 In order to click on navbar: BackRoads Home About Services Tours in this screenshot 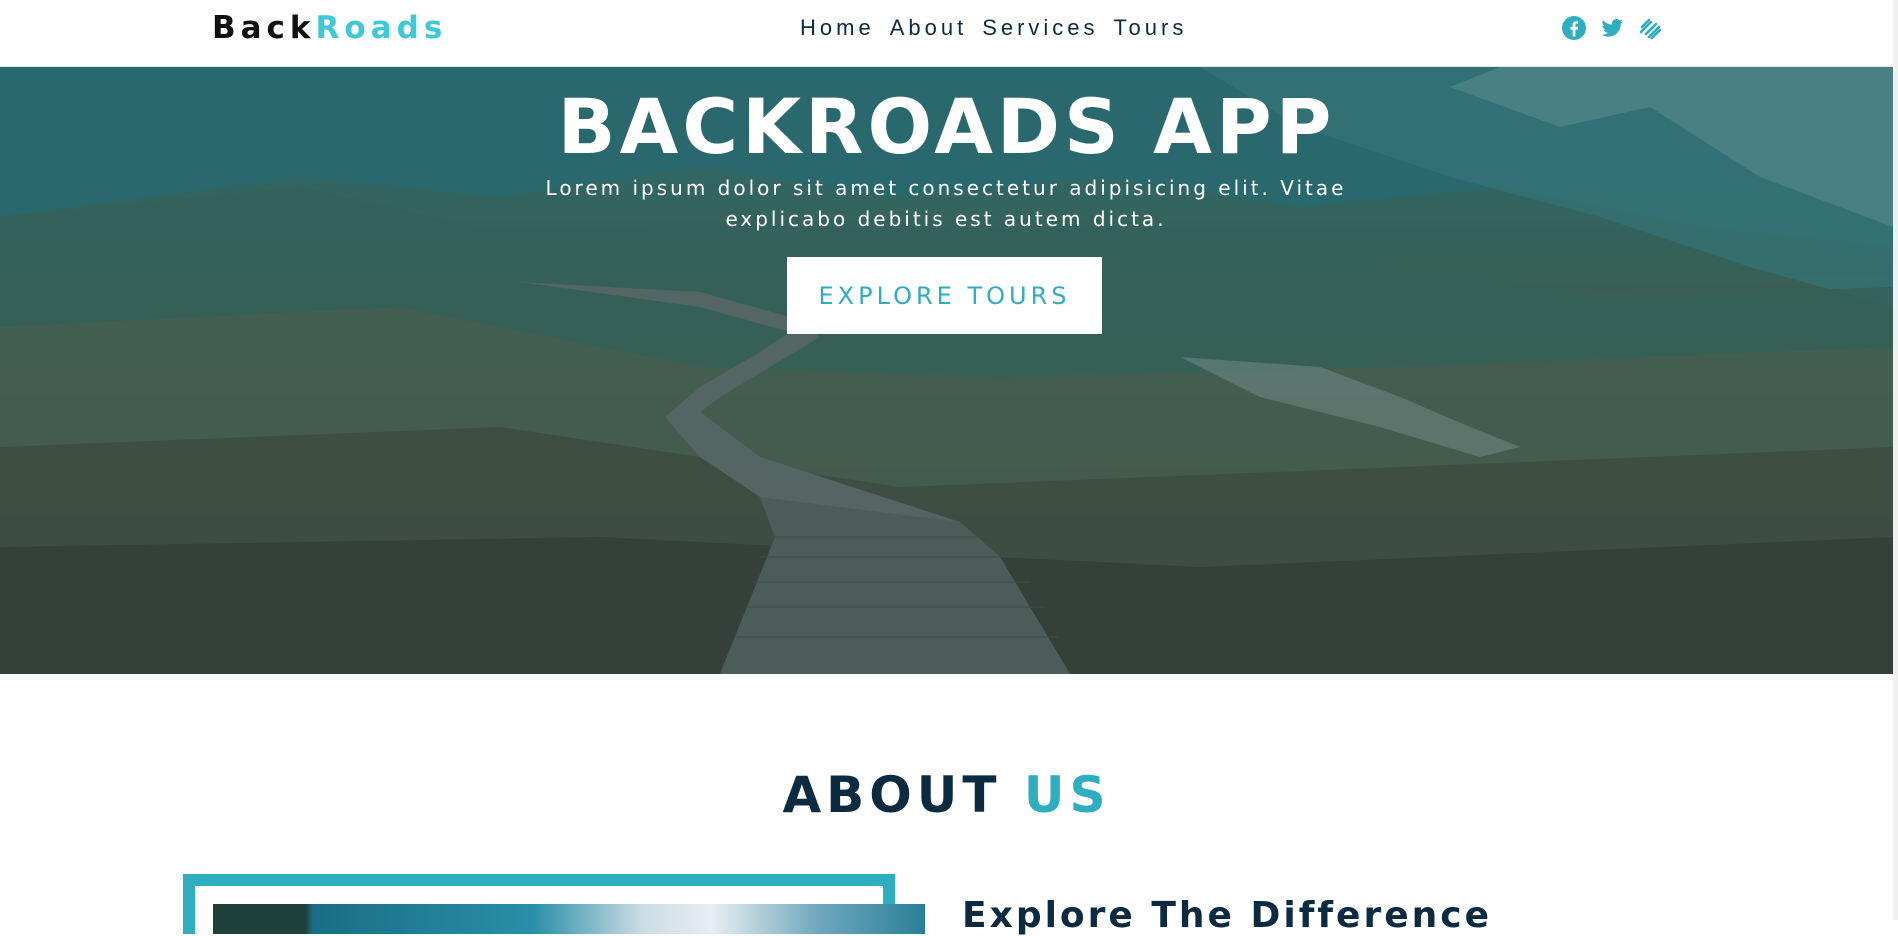, I will do `click(946, 33)`.